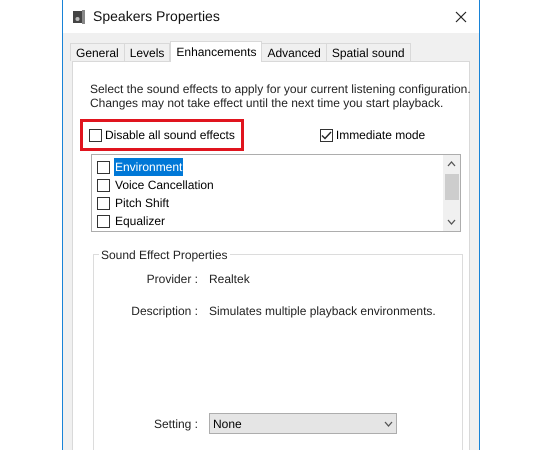 The width and height of the screenshot is (550, 450). Describe the element at coordinates (229, 279) in the screenshot. I see `field-value: Realtek` at that location.